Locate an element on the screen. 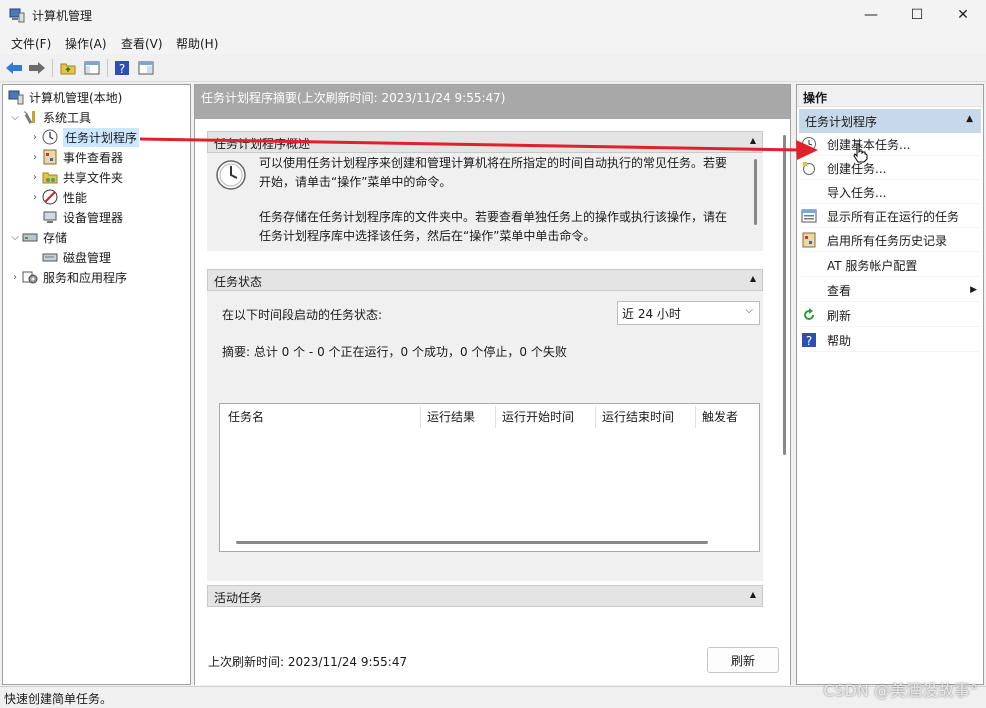 The image size is (986, 708). refresh-button: 刷新 is located at coordinates (743, 660).